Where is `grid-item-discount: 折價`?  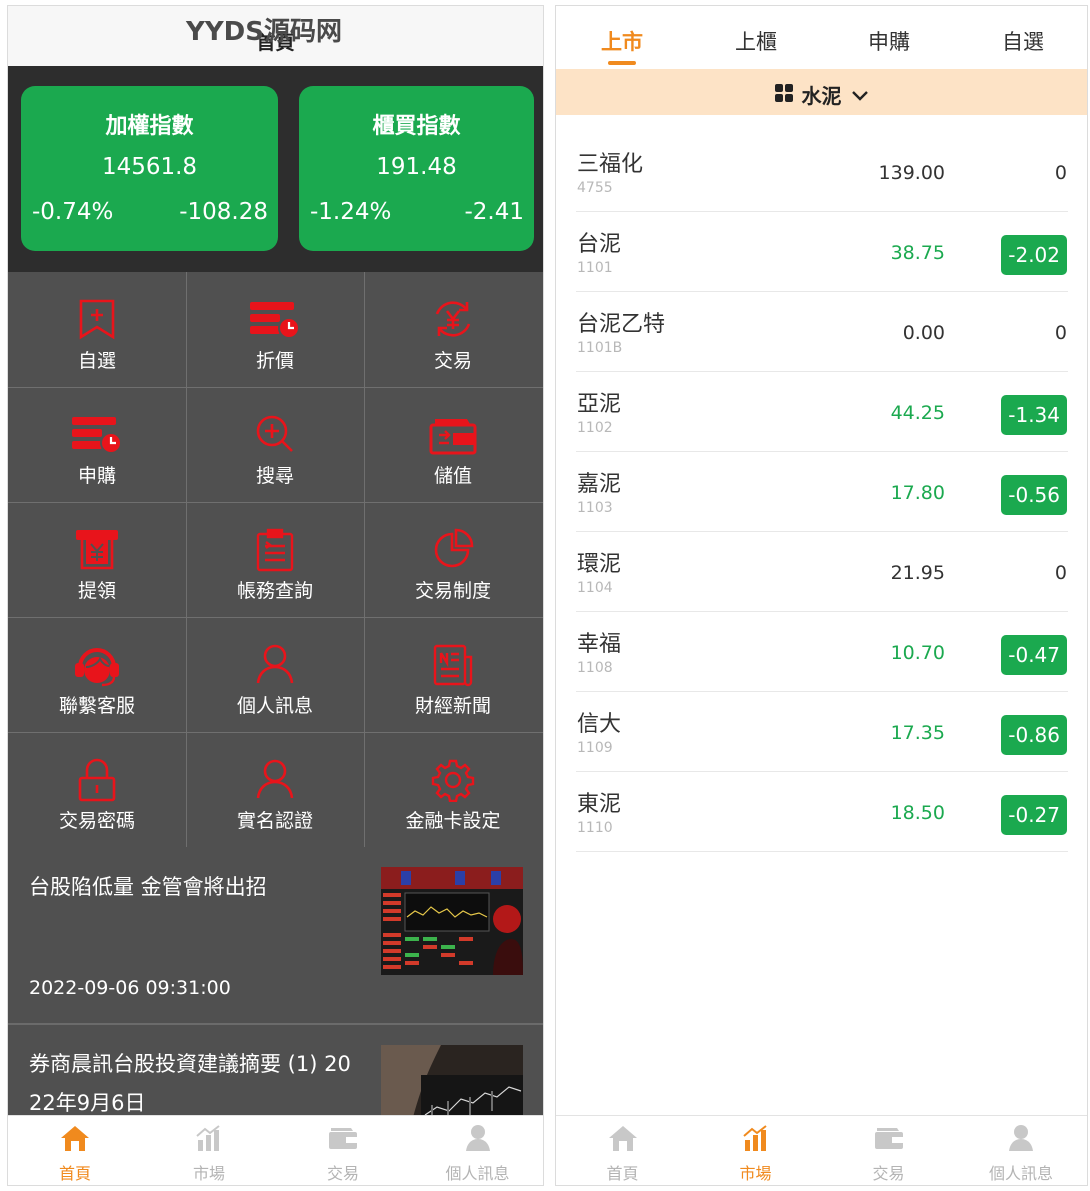
grid-item-discount: 折價 is located at coordinates (275, 329).